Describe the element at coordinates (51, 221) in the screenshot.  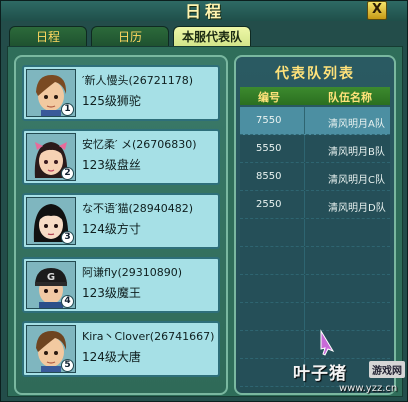
I see `avatar-girl-black-hair-icon: 3` at that location.